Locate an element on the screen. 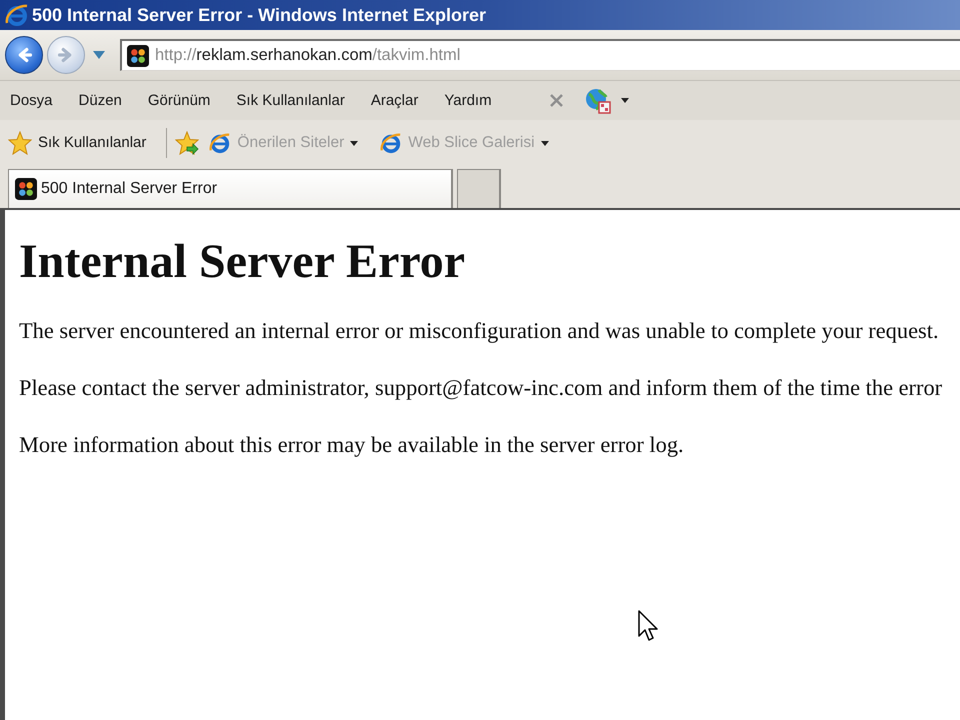 The image size is (960, 720). menu-item: Yardım is located at coordinates (468, 100).